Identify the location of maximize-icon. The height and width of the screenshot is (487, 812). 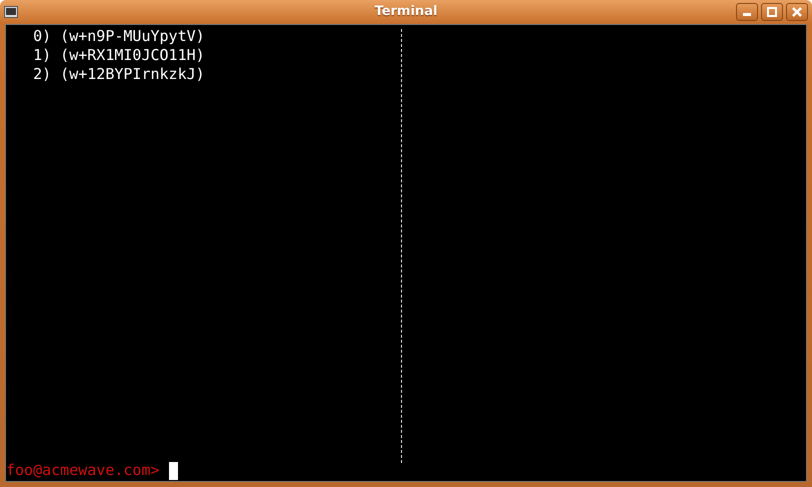
(772, 12).